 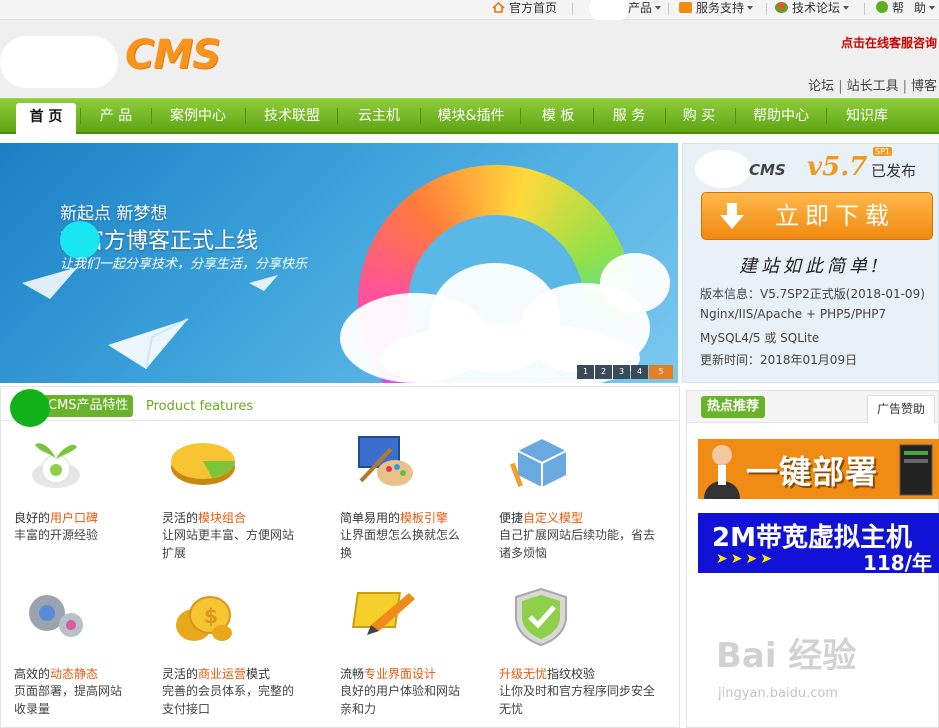 I want to click on pager-4: 4, so click(x=639, y=372).